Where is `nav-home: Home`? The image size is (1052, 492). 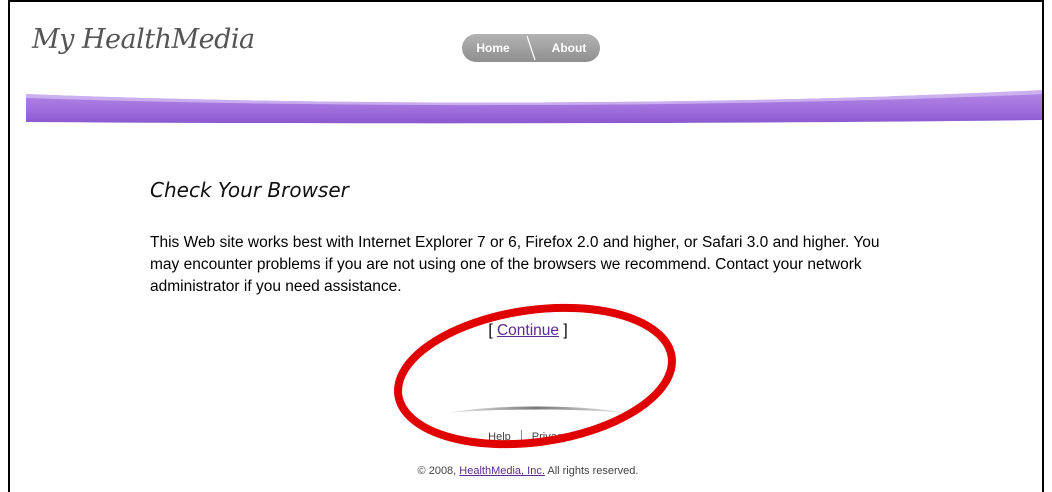
nav-home: Home is located at coordinates (493, 48).